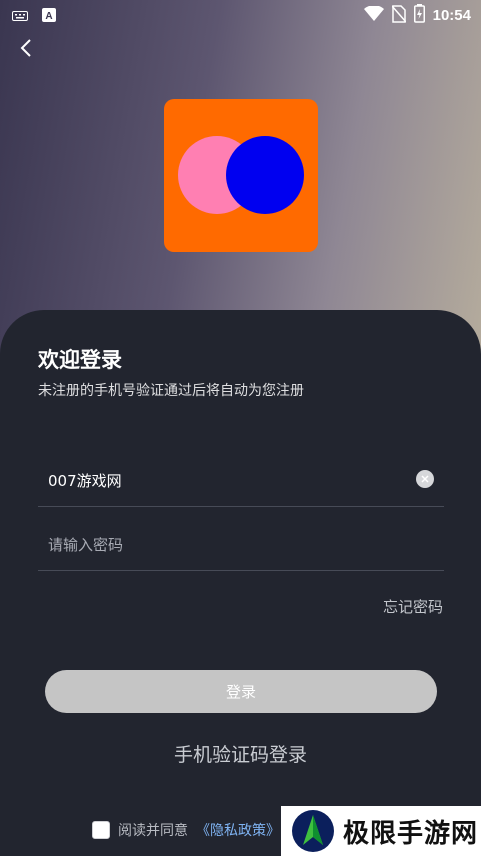 The height and width of the screenshot is (856, 481). Describe the element at coordinates (373, 15) in the screenshot. I see `wifi-icon` at that location.